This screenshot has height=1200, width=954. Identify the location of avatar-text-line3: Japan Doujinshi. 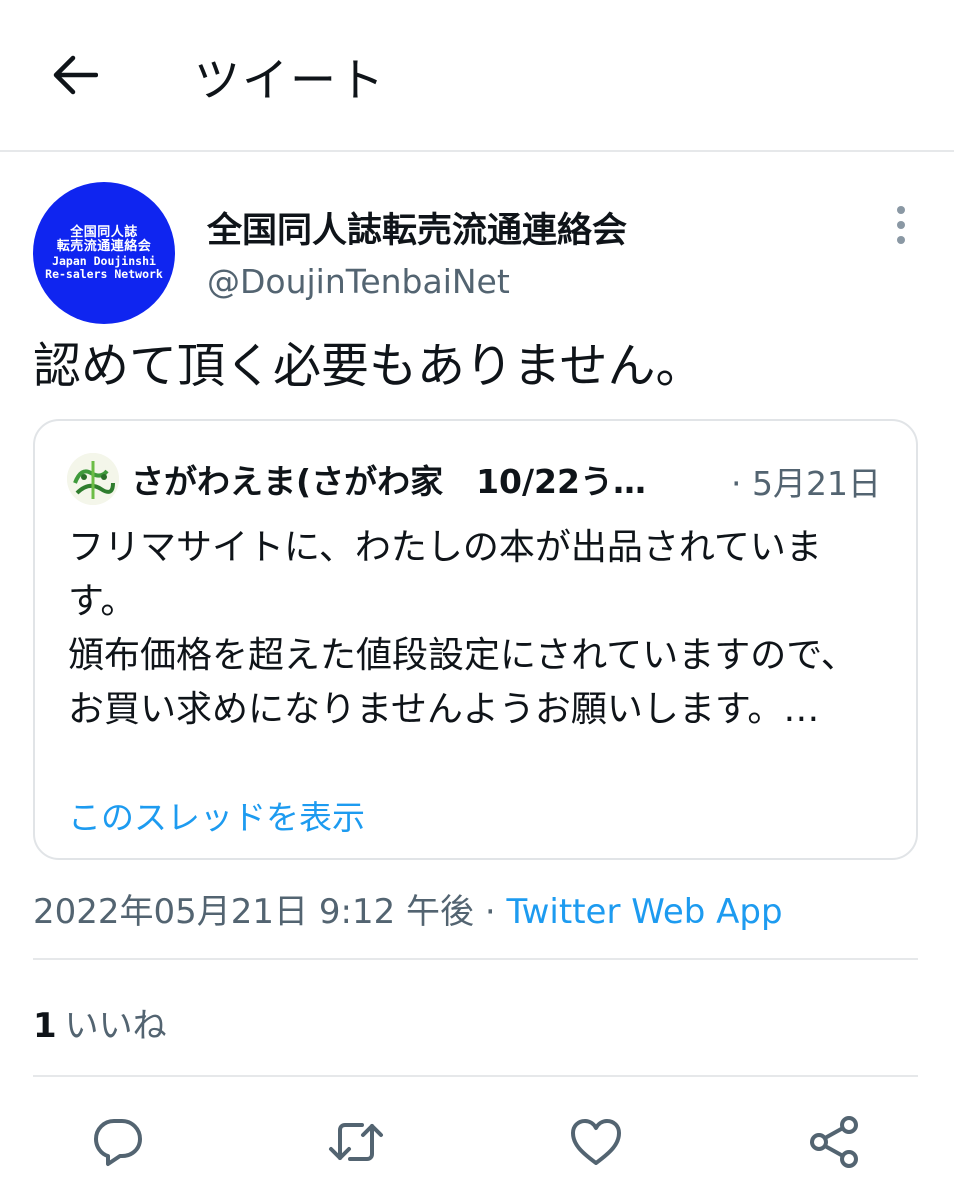
(104, 260).